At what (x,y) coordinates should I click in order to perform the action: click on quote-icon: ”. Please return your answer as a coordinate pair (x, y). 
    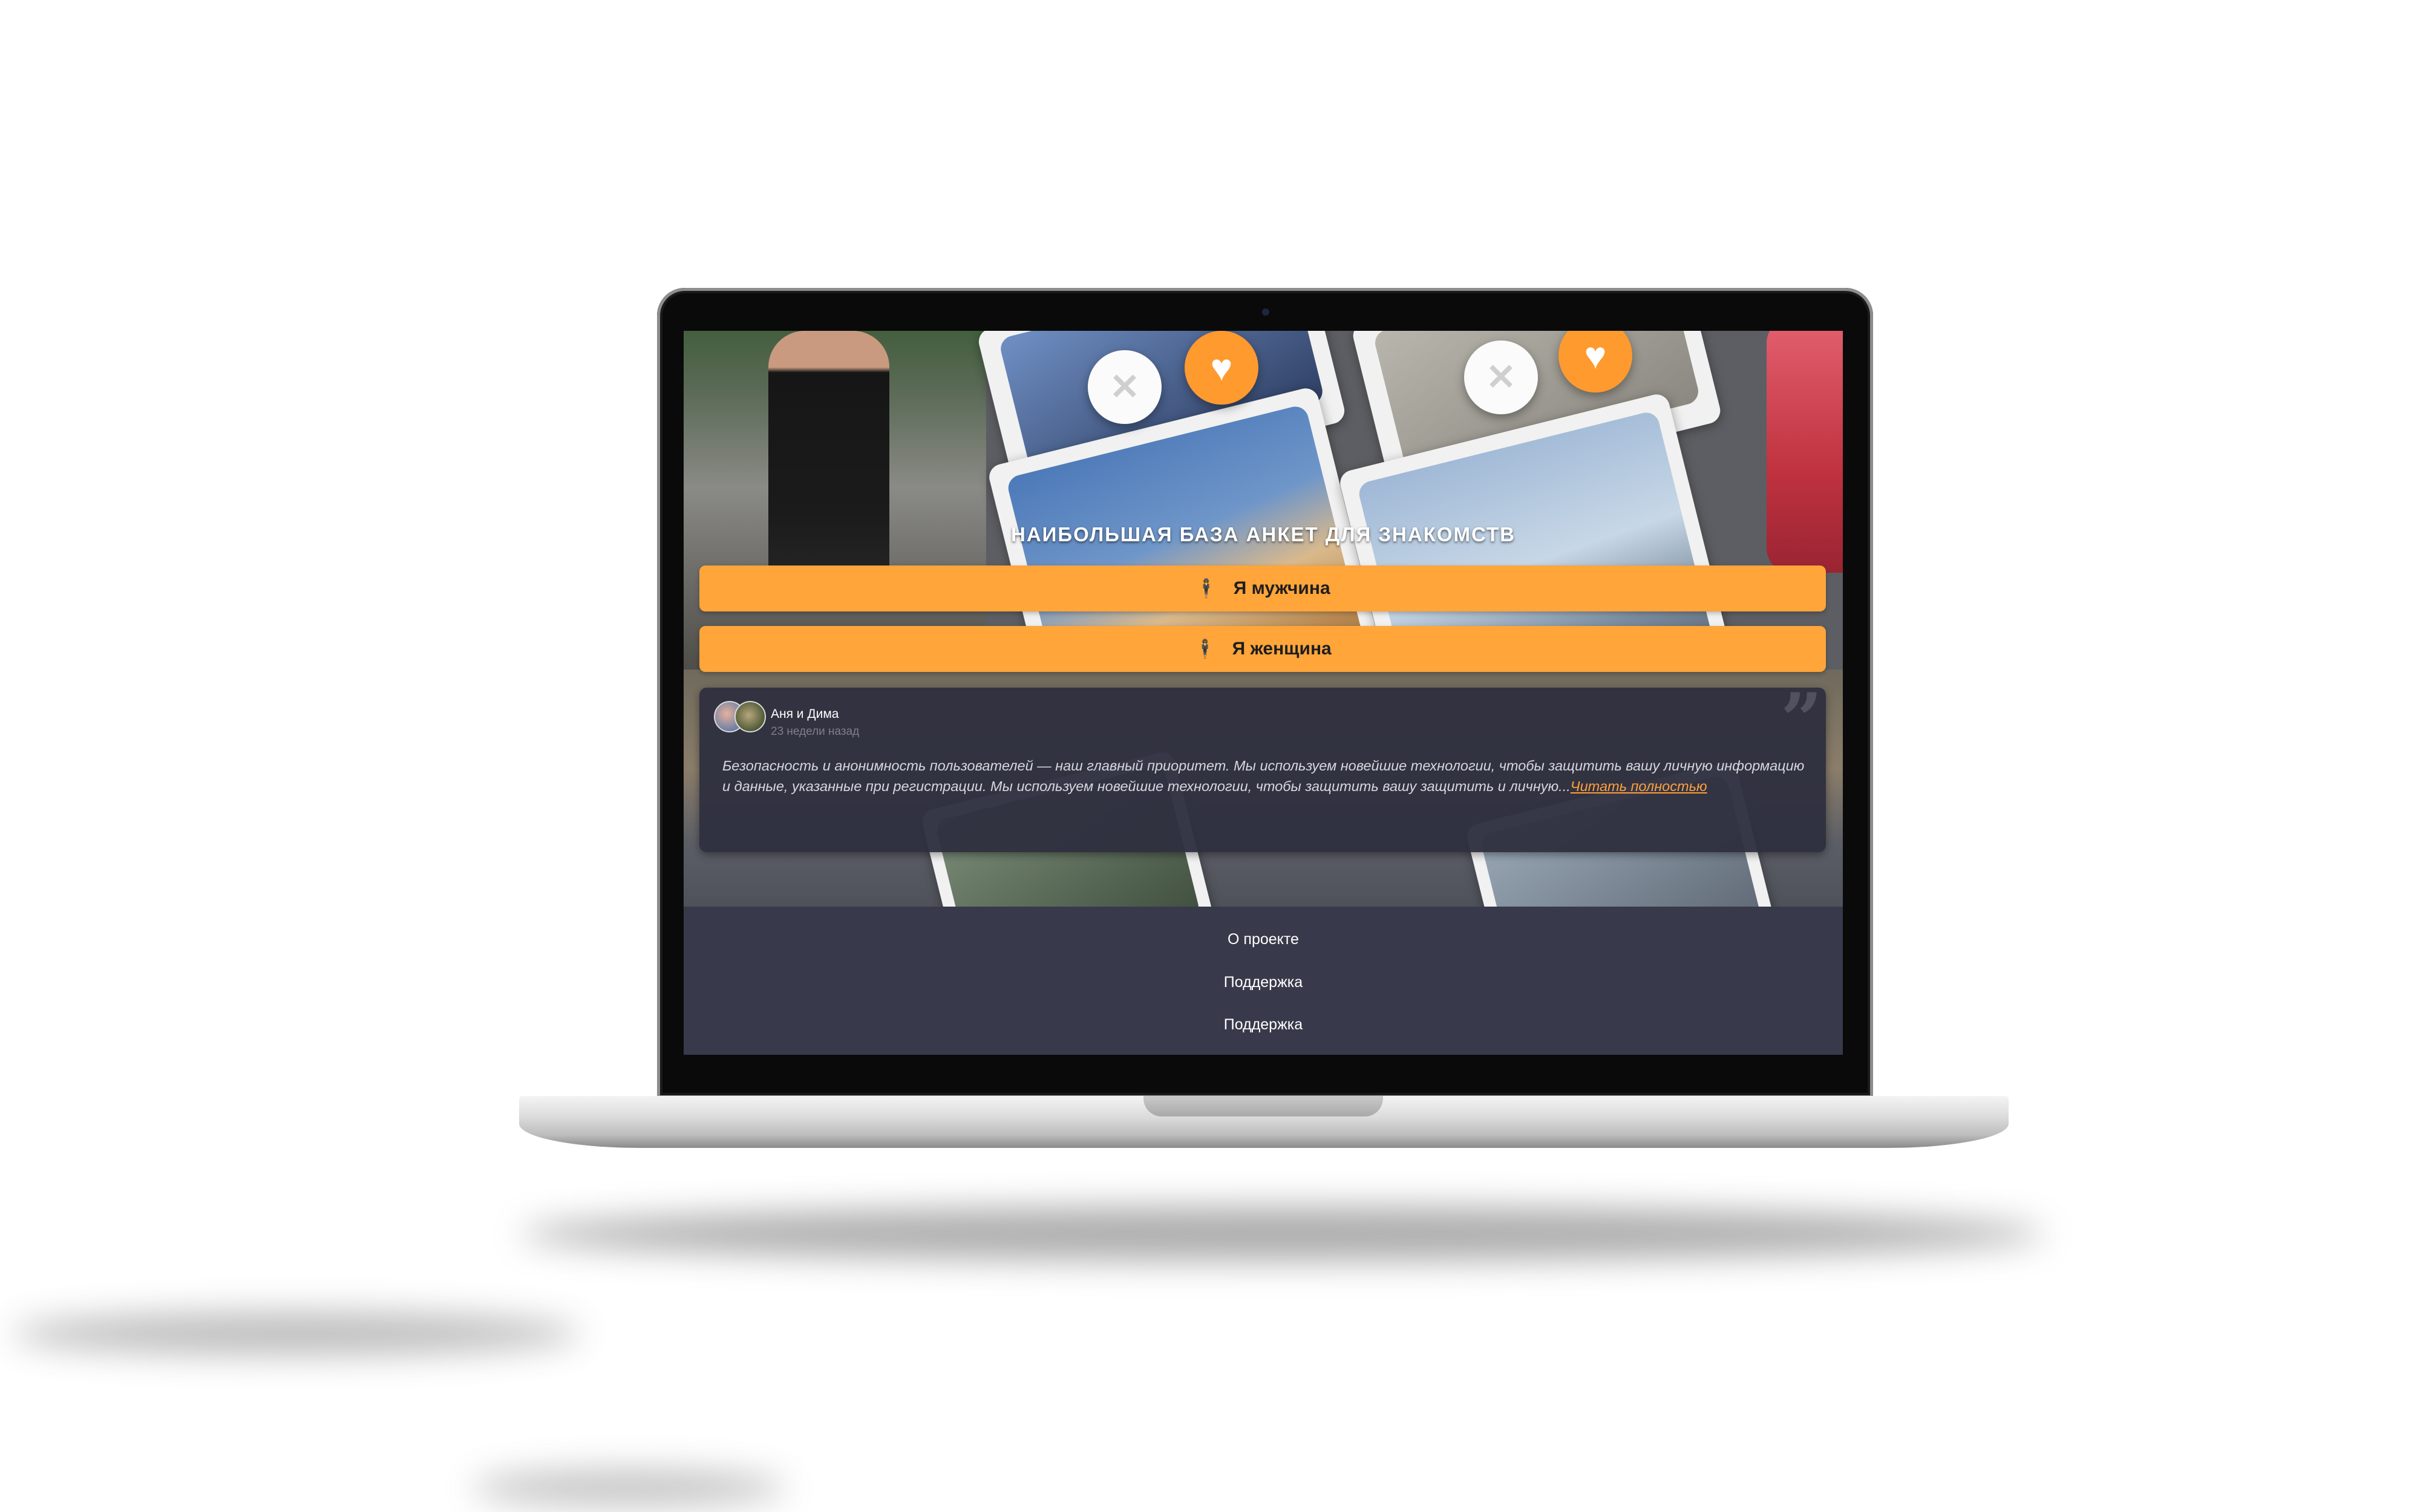
    Looking at the image, I should click on (1801, 720).